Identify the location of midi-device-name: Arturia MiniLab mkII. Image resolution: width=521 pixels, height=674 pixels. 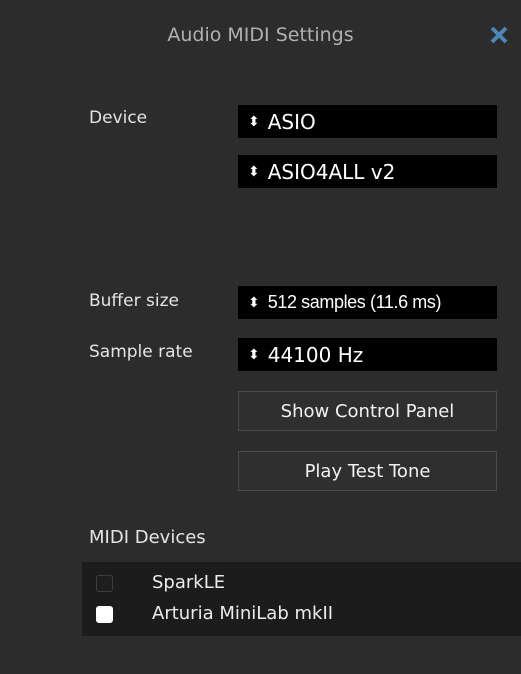
(243, 613).